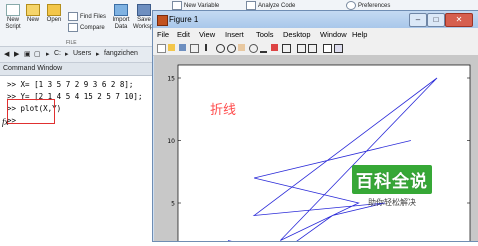  I want to click on colorbar-icon, so click(301, 48).